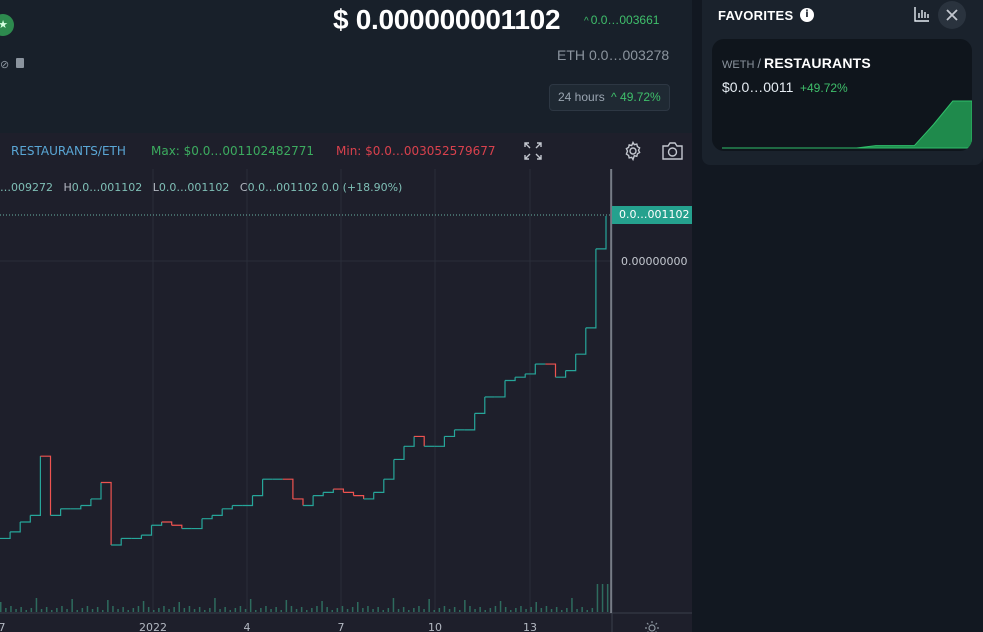 This screenshot has height=632, width=983. What do you see at coordinates (672, 151) in the screenshot?
I see `camera-icon` at bounding box center [672, 151].